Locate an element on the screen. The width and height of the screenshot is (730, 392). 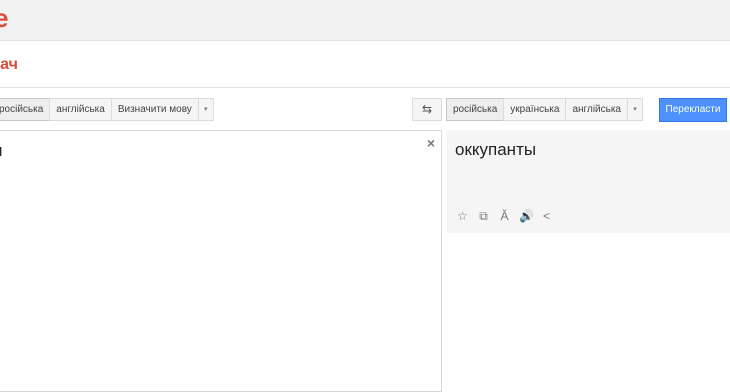
target-lang-ukrainian: українська is located at coordinates (535, 109).